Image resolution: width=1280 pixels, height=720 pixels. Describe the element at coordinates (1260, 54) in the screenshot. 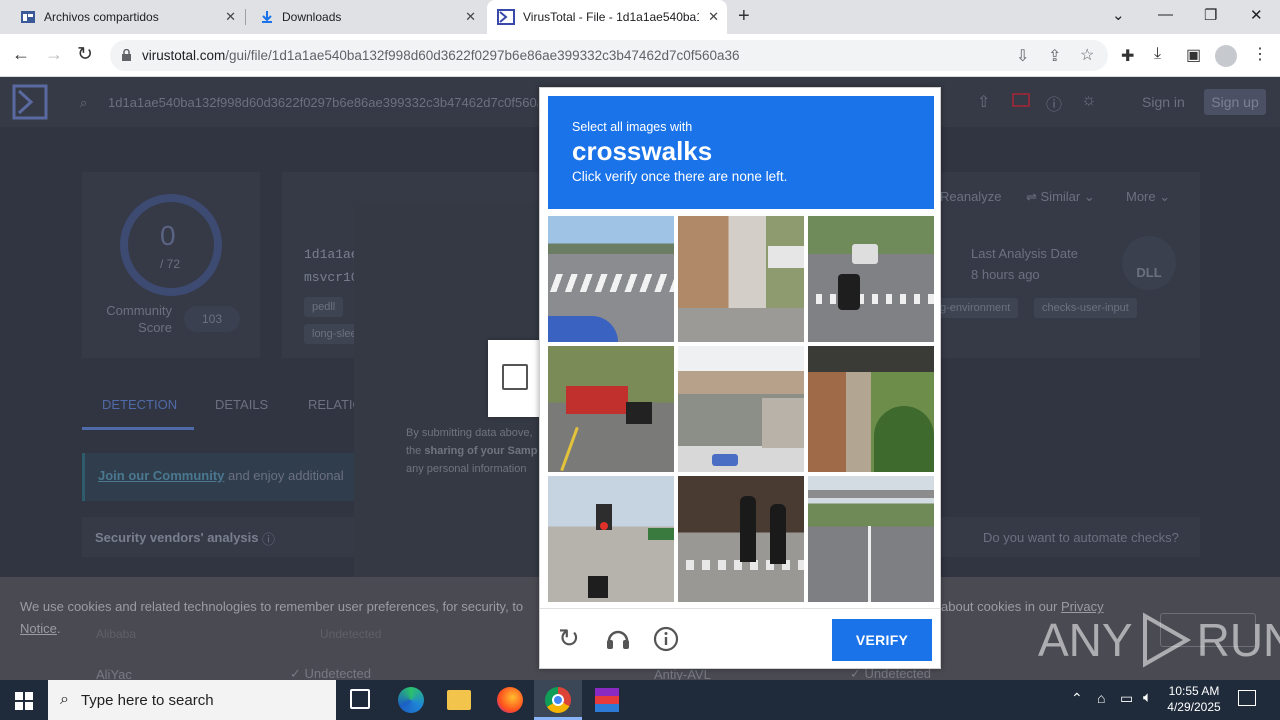

I see `menu-icon: ⋮` at that location.